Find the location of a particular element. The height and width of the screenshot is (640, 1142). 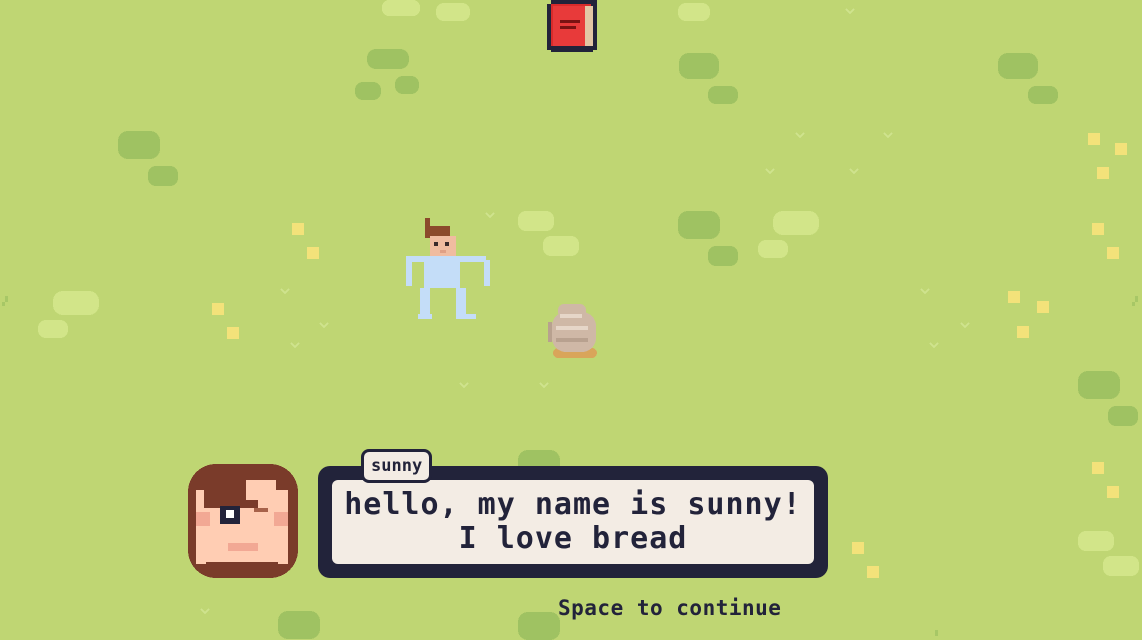

dialog-text: hello, my name is sunny! I love bread is located at coordinates (573, 521).